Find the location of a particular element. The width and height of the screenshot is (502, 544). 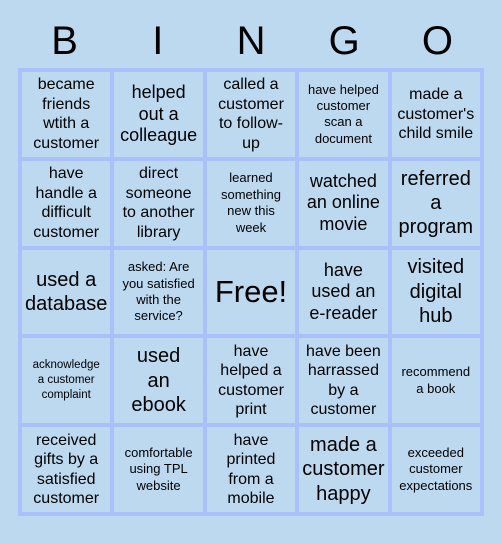

bingo-cell: have been harrassed by a customer is located at coordinates (343, 381).